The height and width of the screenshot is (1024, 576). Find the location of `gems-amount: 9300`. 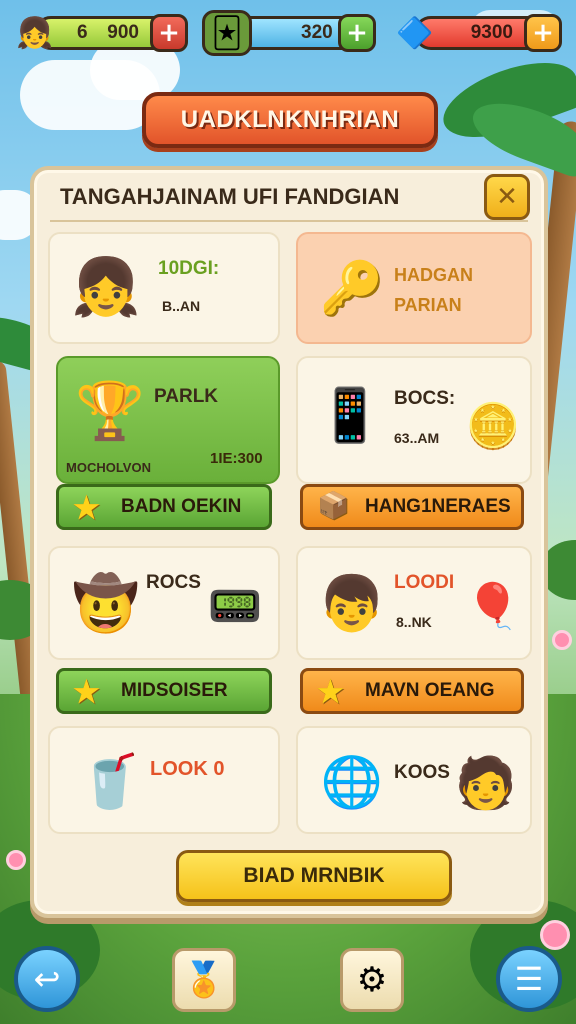

gems-amount: 9300 is located at coordinates (491, 32).